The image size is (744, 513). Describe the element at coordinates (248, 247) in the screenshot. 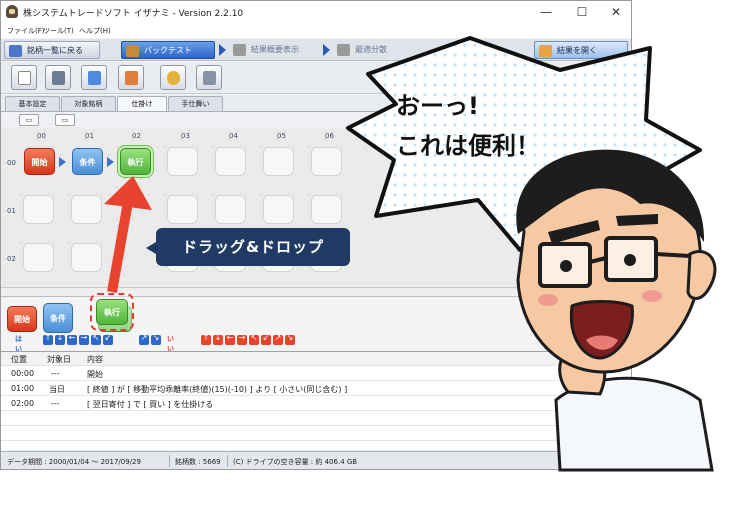

I see `drag-drop-callout: ドラッグ&ドロップ` at that location.